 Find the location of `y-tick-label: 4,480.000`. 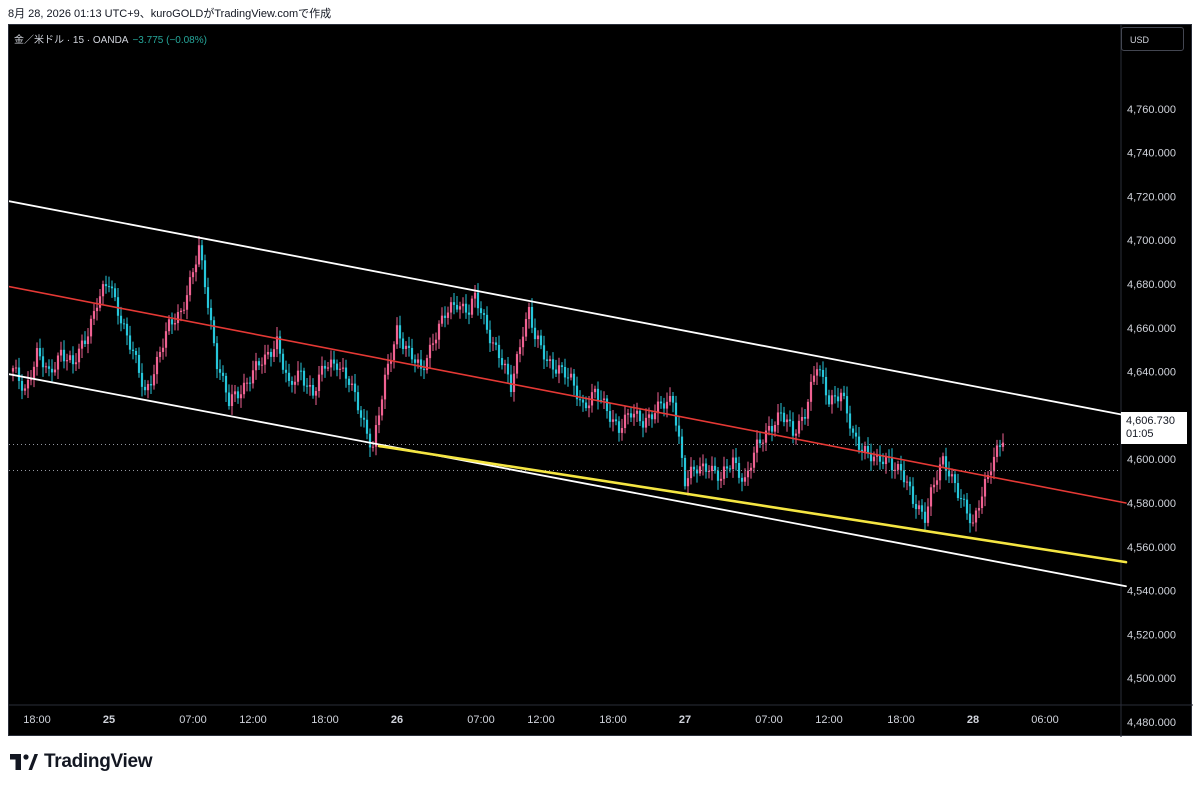

y-tick-label: 4,480.000 is located at coordinates (1151, 723).